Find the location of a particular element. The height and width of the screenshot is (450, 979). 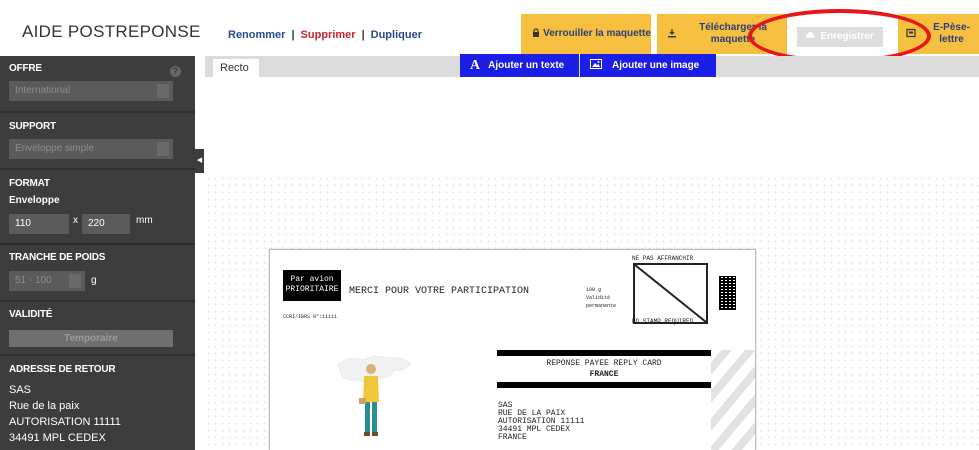

no-stamp-label: NO STAMP REQUIRED is located at coordinates (663, 321).